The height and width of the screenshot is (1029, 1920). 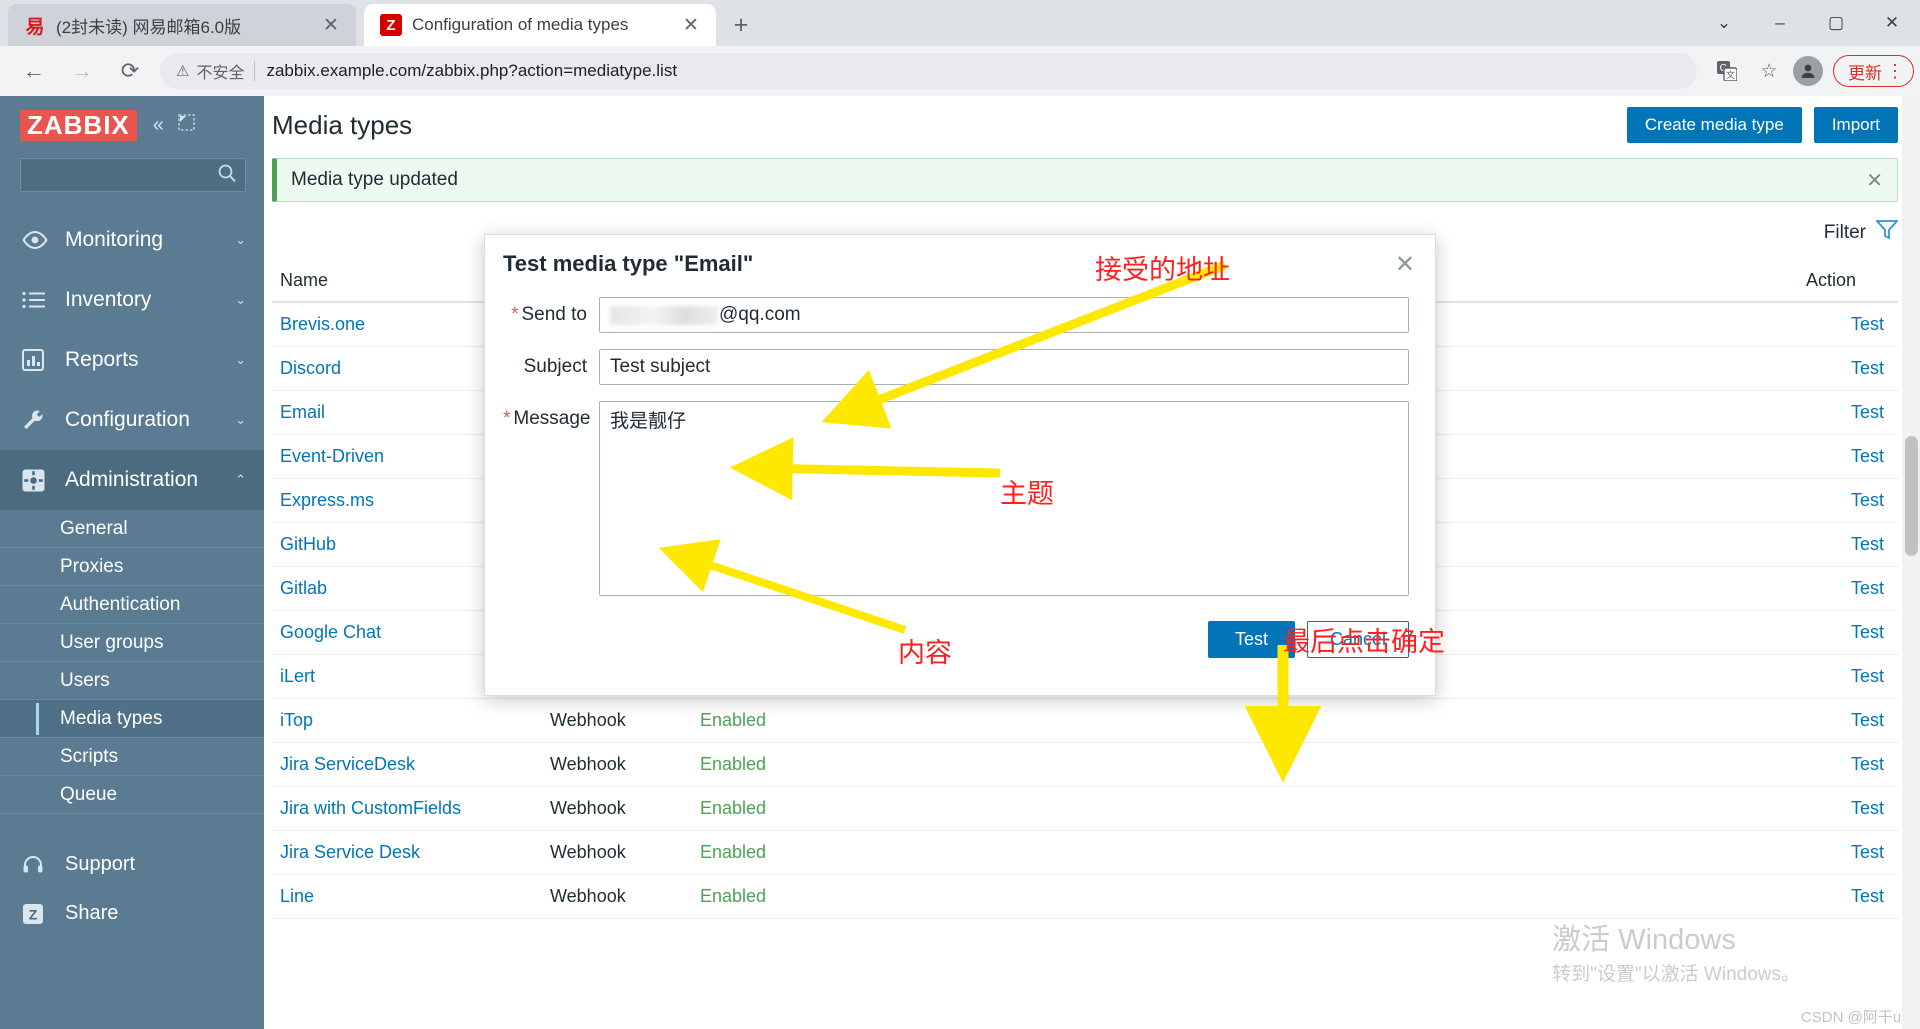 I want to click on import-button: Import, so click(x=1855, y=125).